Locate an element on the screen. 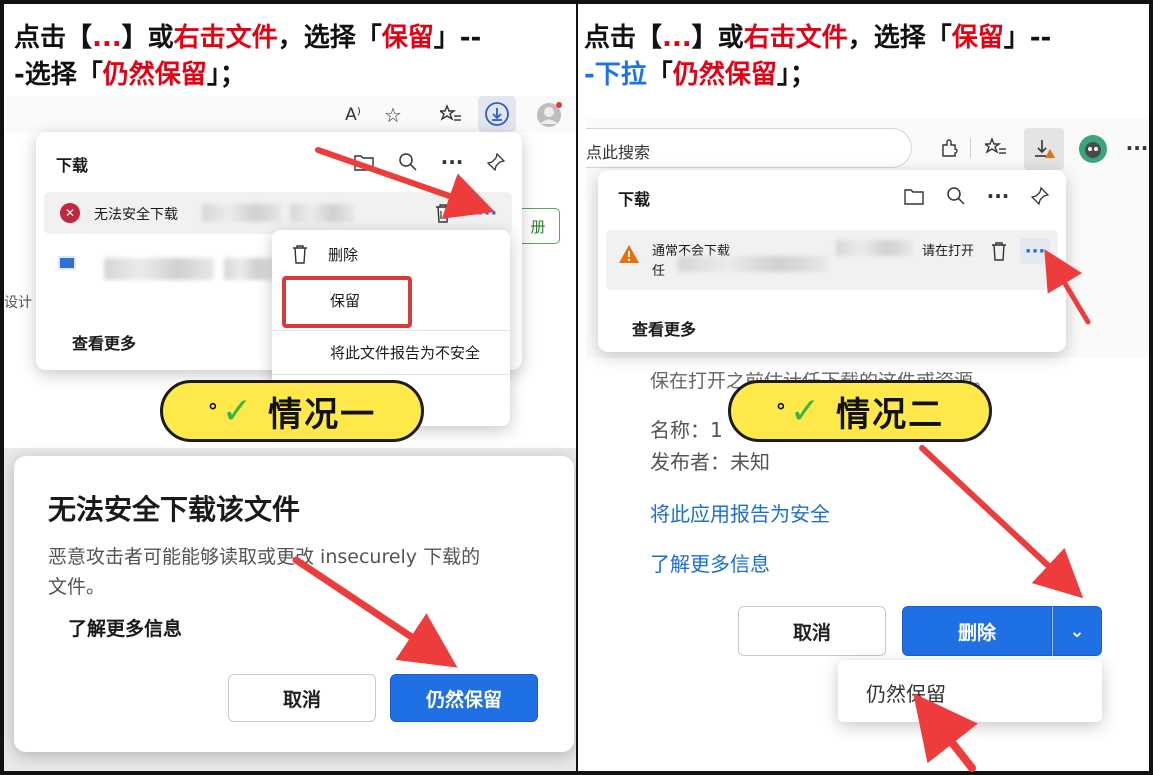 This screenshot has height=775, width=1153. left-title-line-2: -选择「仍然保留」； is located at coordinates (130, 75).